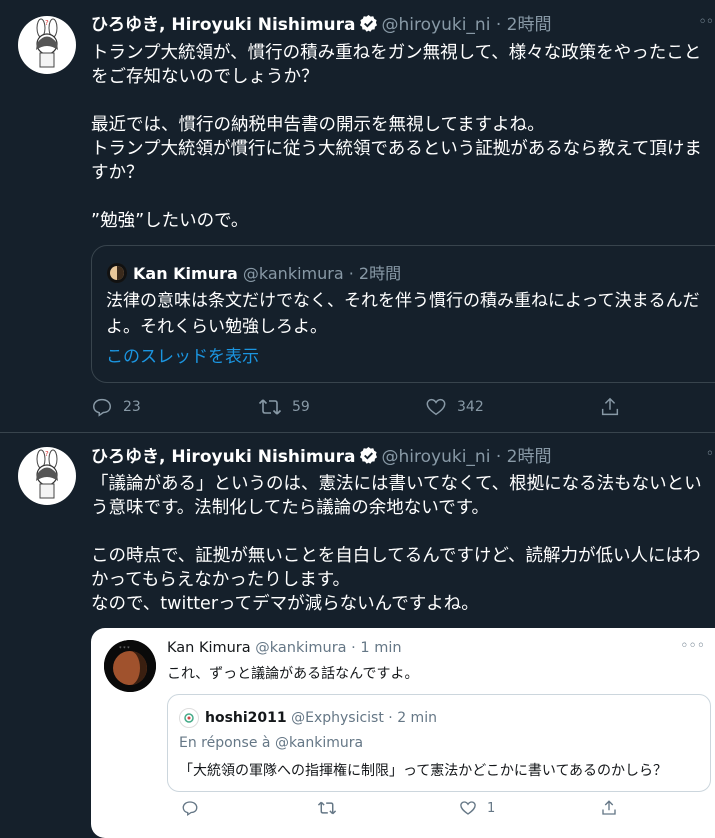  What do you see at coordinates (710, 454) in the screenshot?
I see `more-options-icon: ◦` at bounding box center [710, 454].